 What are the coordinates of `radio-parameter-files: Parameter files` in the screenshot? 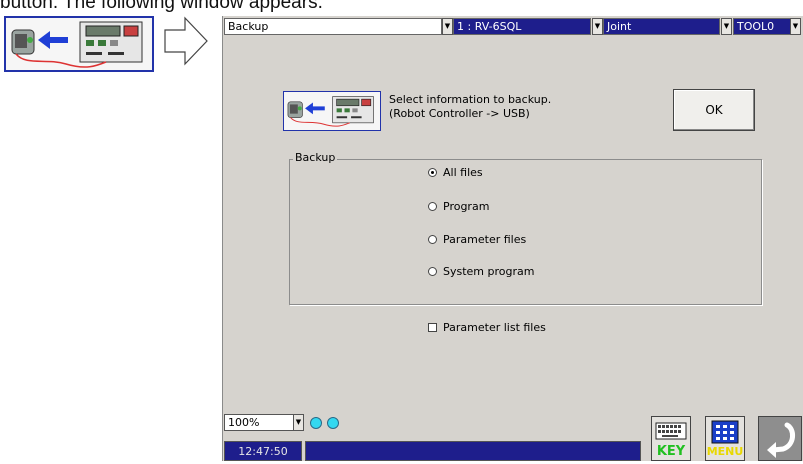 It's located at (477, 239).